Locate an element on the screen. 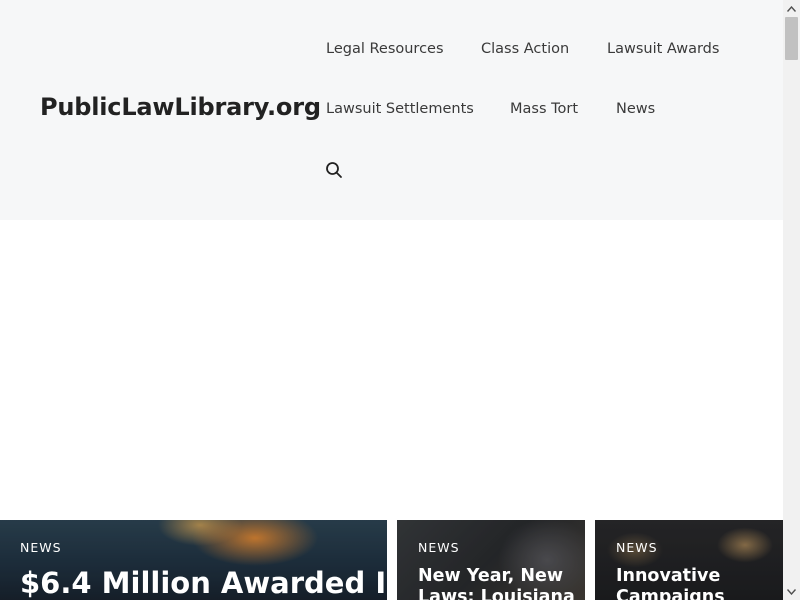  scroll-down-arrow-icon is located at coordinates (791, 591).